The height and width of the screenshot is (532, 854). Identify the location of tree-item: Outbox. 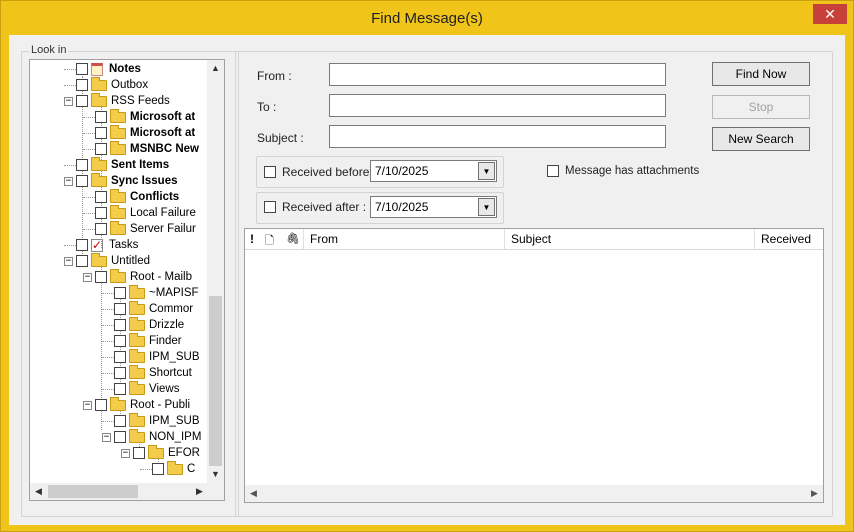
(106, 84).